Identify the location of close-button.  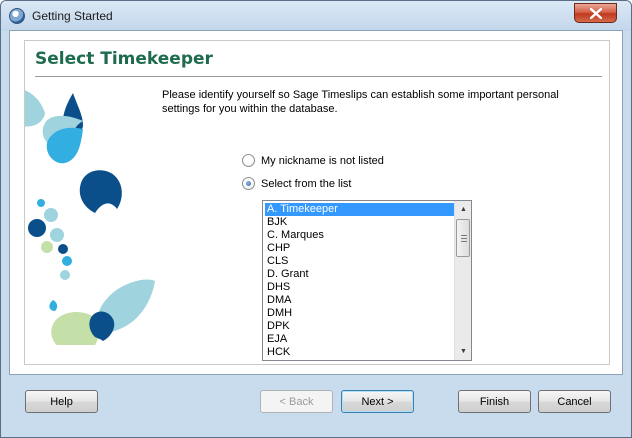
(595, 13).